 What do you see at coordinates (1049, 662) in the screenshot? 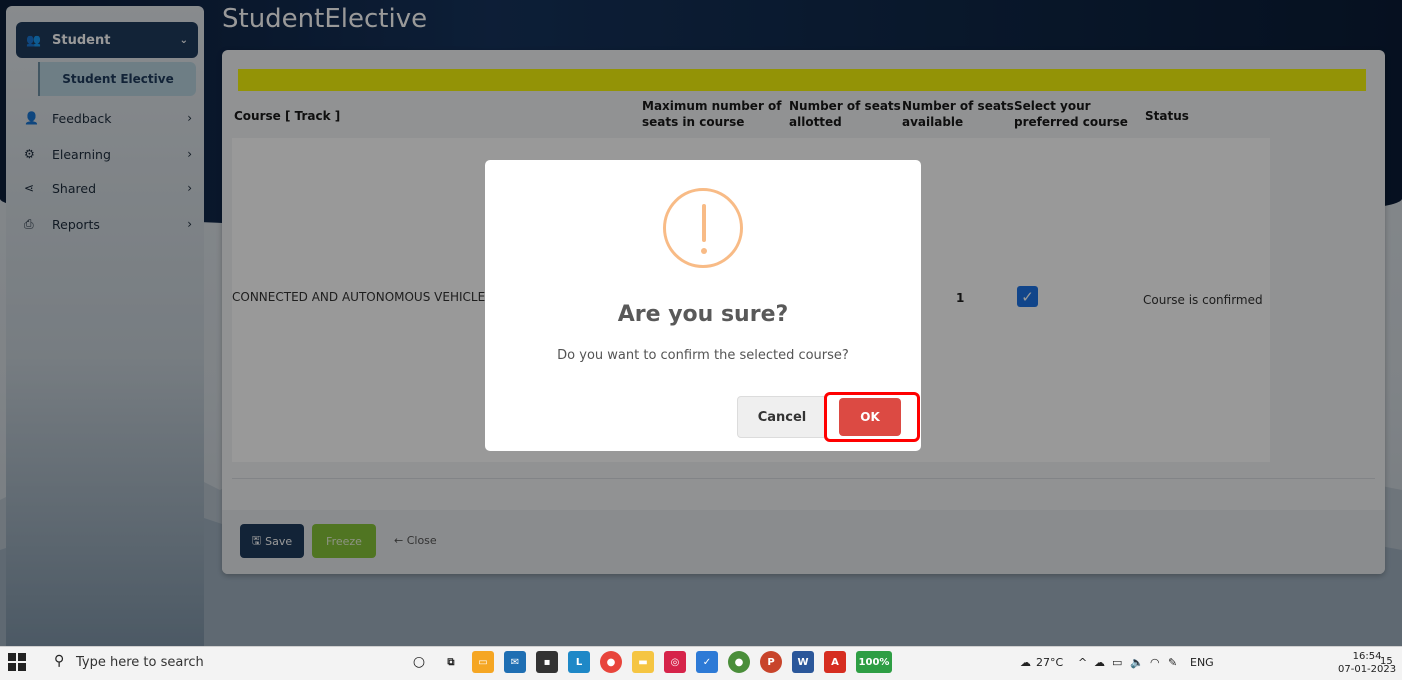
I see `weather-temp: 27°C` at bounding box center [1049, 662].